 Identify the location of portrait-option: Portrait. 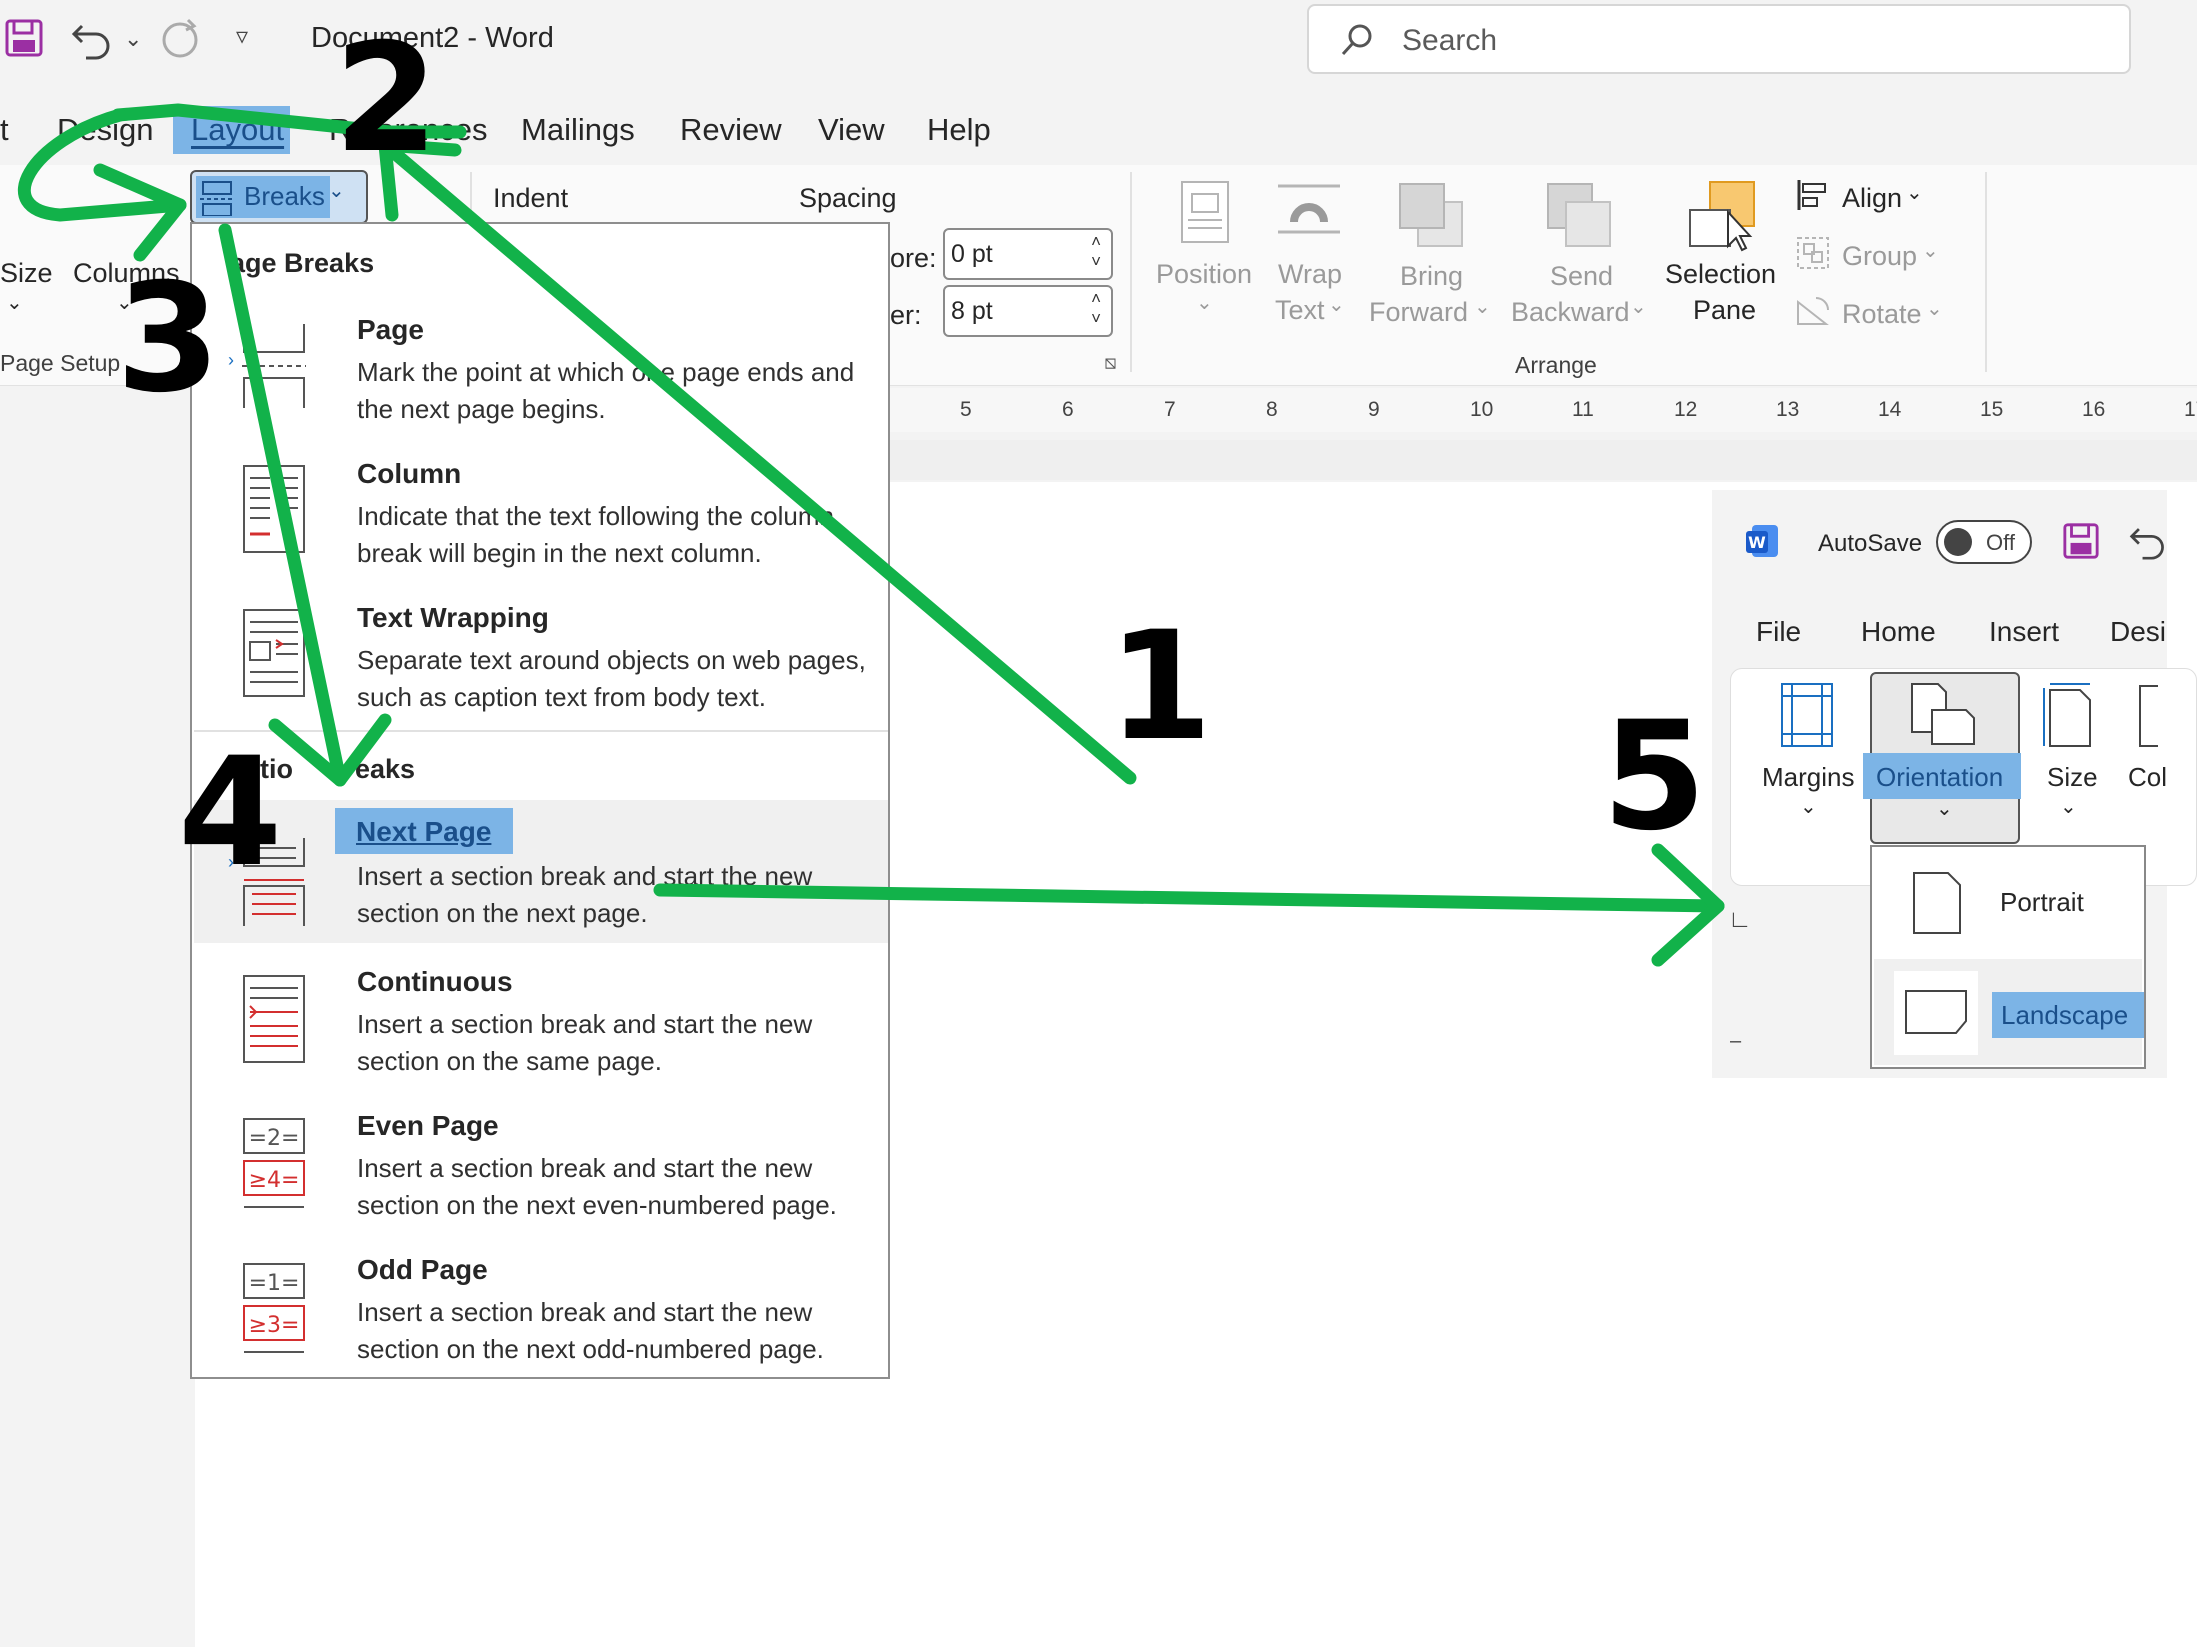
(2042, 902).